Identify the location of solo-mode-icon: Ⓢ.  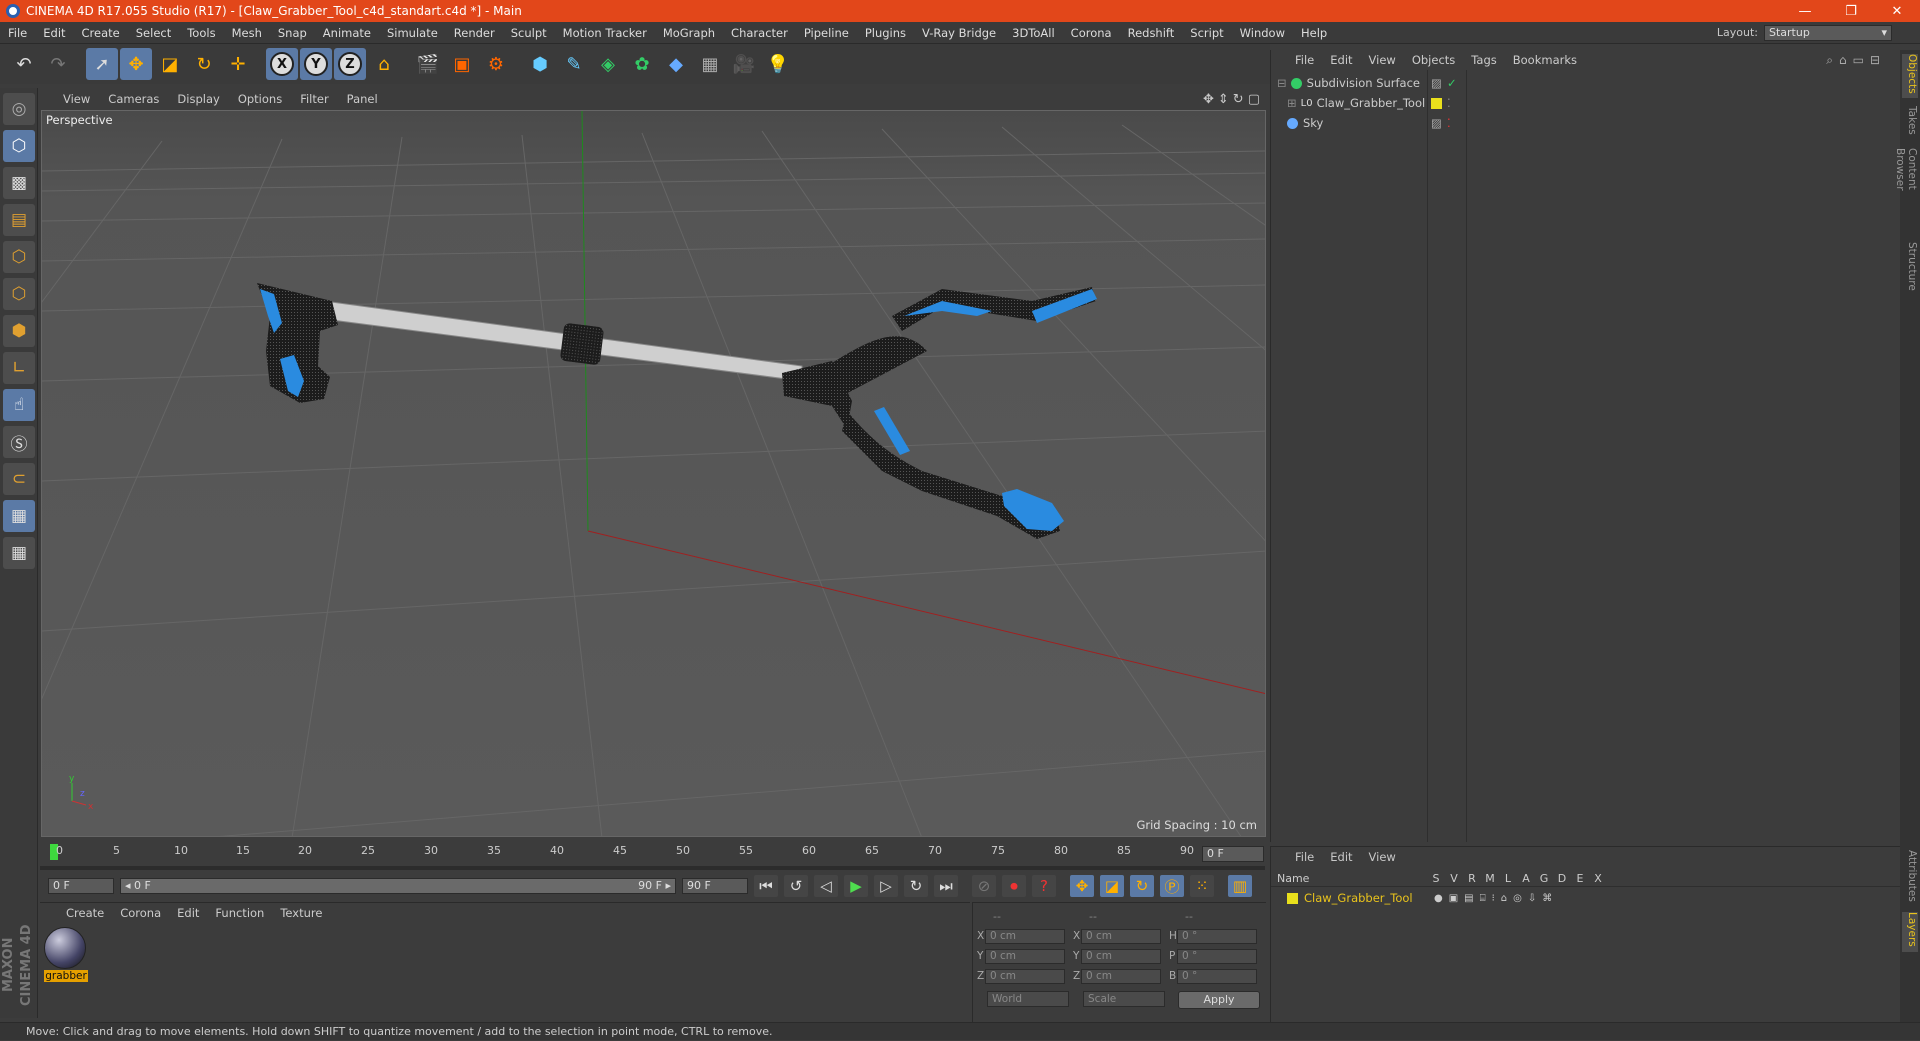
(19, 442).